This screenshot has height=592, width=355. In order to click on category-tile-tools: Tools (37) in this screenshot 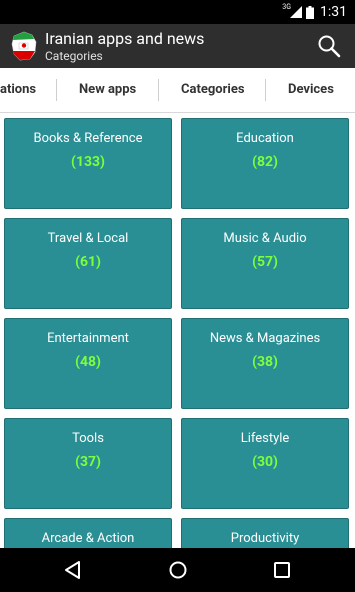, I will do `click(88, 463)`.